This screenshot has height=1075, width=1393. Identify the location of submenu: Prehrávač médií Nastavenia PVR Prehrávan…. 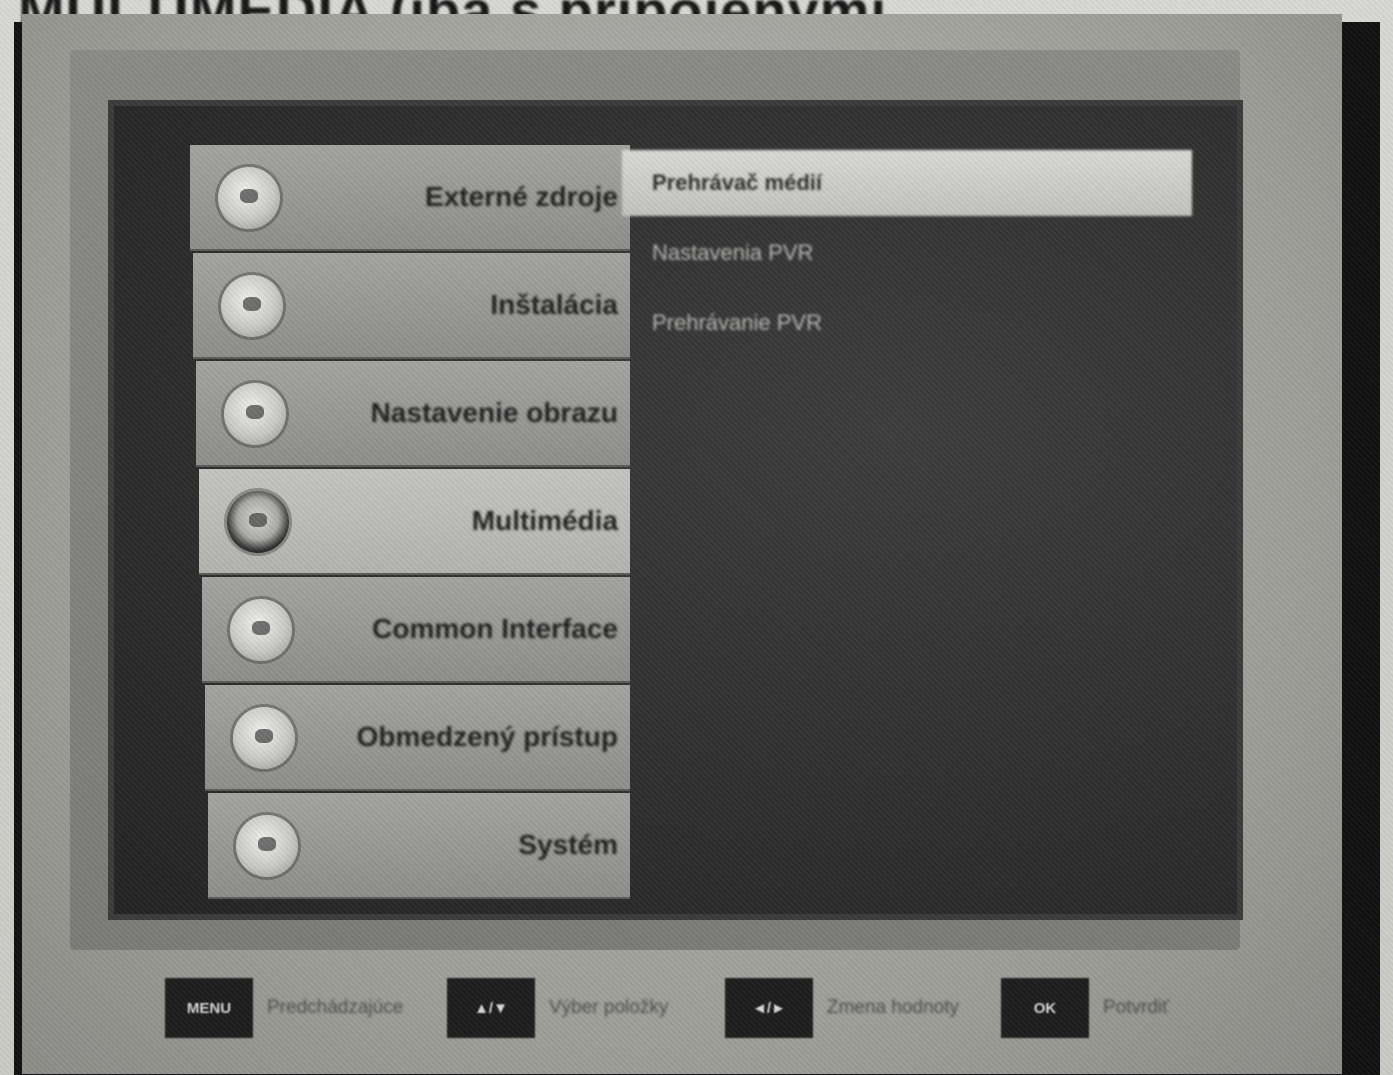
(907, 255).